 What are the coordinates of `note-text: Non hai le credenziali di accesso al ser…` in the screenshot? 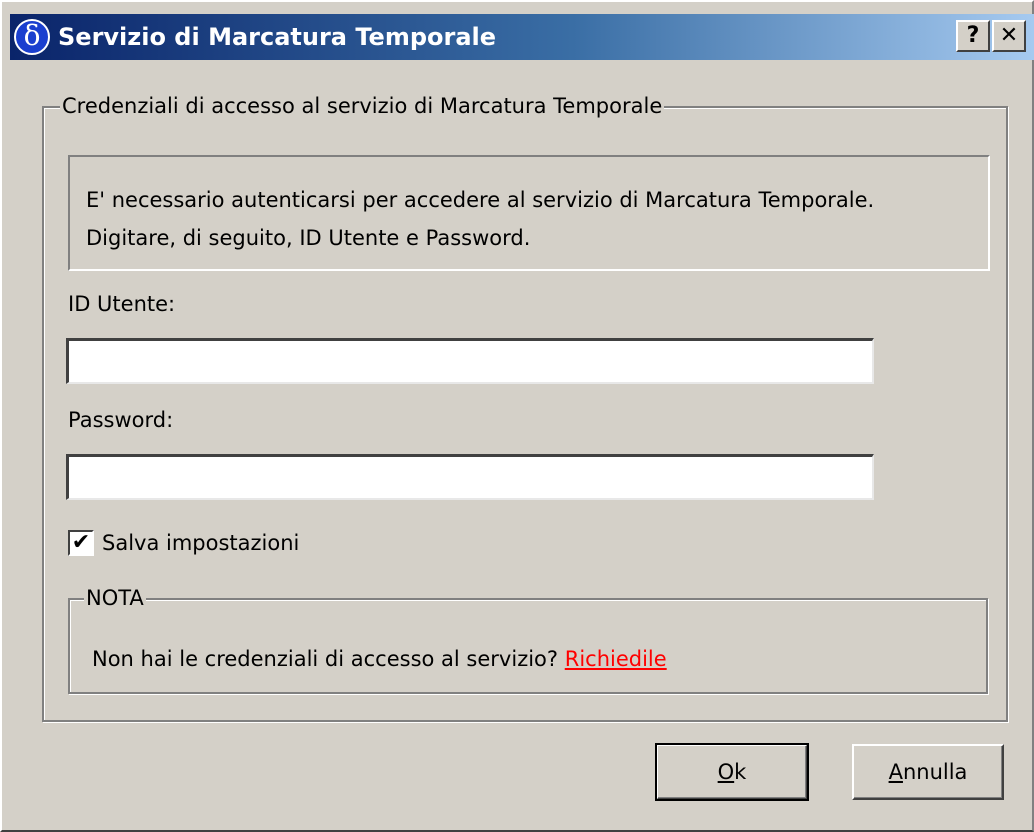 It's located at (325, 659).